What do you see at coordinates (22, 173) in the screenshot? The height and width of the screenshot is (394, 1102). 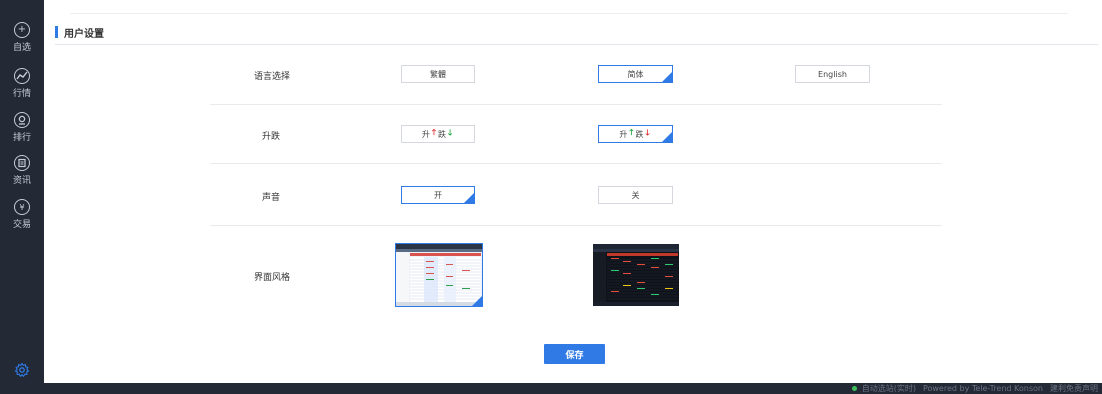 I see `sidebar-item-news: 资讯` at bounding box center [22, 173].